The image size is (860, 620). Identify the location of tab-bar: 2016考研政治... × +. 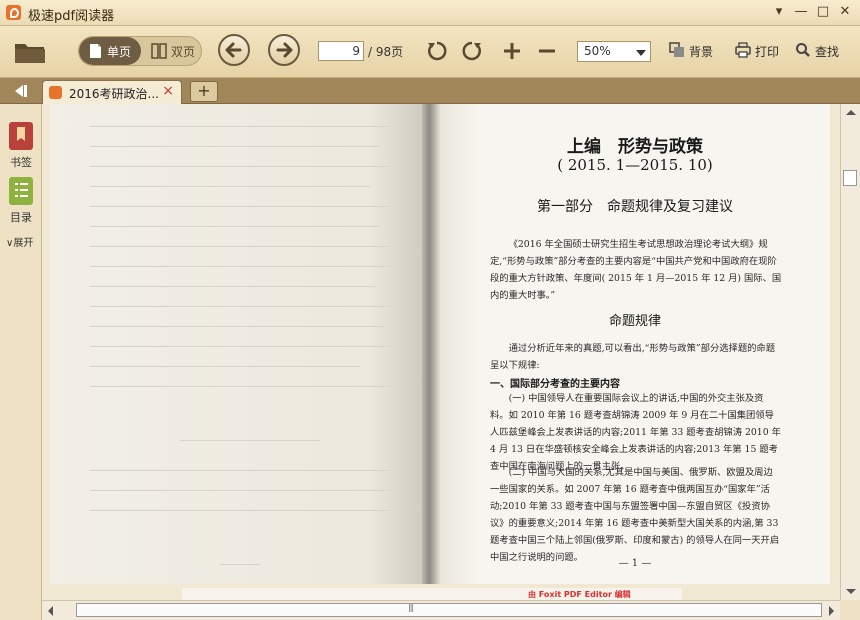
(430, 91).